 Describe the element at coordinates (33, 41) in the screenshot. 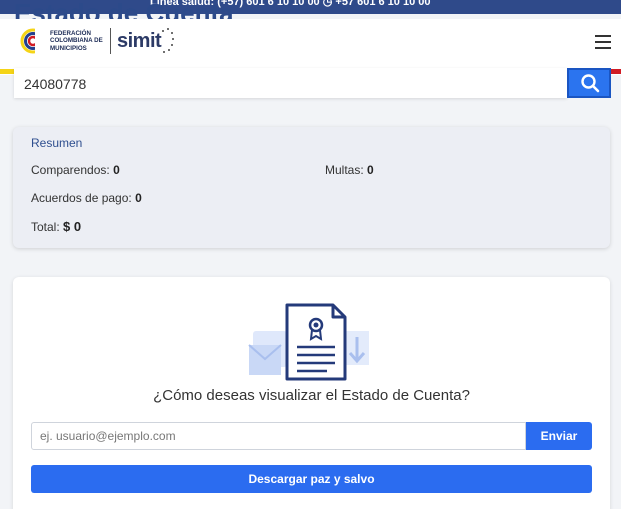

I see `federation-logo-icon` at that location.